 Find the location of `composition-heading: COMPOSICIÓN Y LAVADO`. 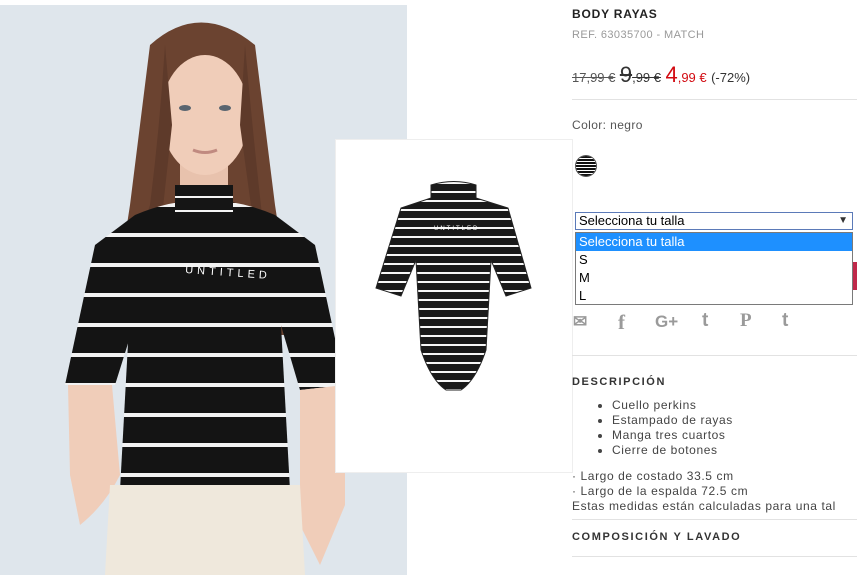

composition-heading: COMPOSICIÓN Y LAVADO is located at coordinates (656, 537).